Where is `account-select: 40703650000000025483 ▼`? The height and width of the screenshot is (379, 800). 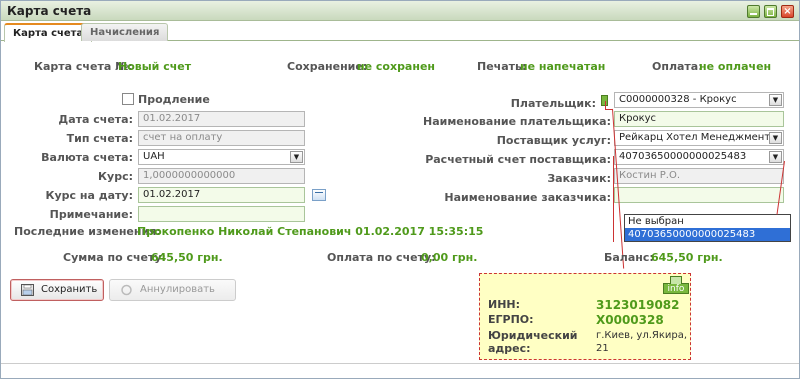
account-select: 40703650000000025483 ▼ is located at coordinates (699, 157).